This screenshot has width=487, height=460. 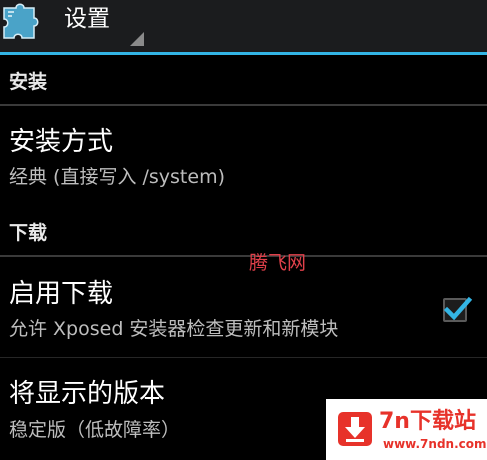 What do you see at coordinates (28, 233) in the screenshot?
I see `section-title-download: 下载` at bounding box center [28, 233].